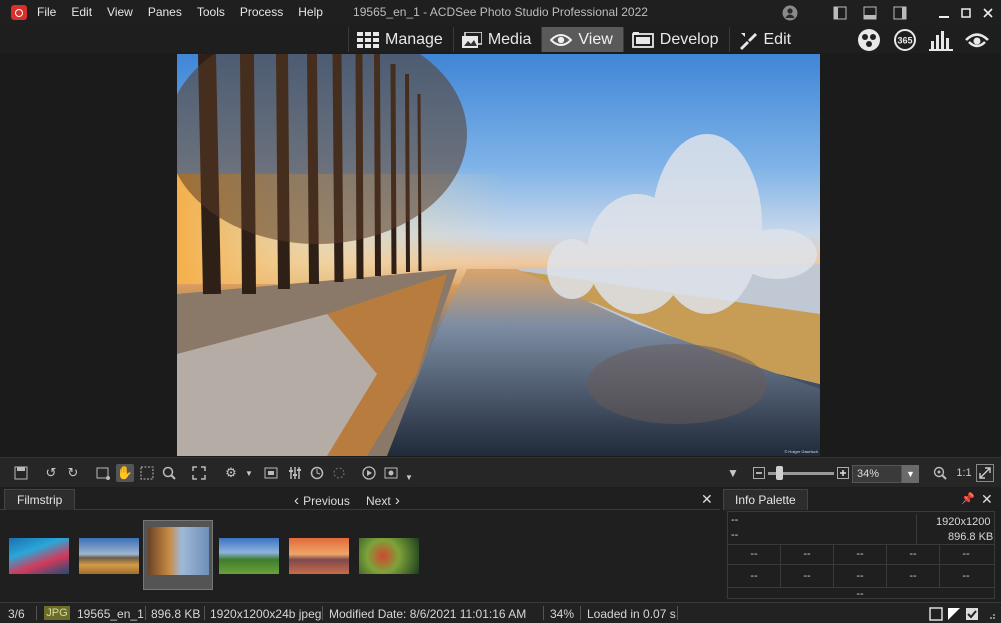 The height and width of the screenshot is (623, 1001). What do you see at coordinates (178, 551) in the screenshot?
I see `filmstrip-thumb-winter-canal` at bounding box center [178, 551].